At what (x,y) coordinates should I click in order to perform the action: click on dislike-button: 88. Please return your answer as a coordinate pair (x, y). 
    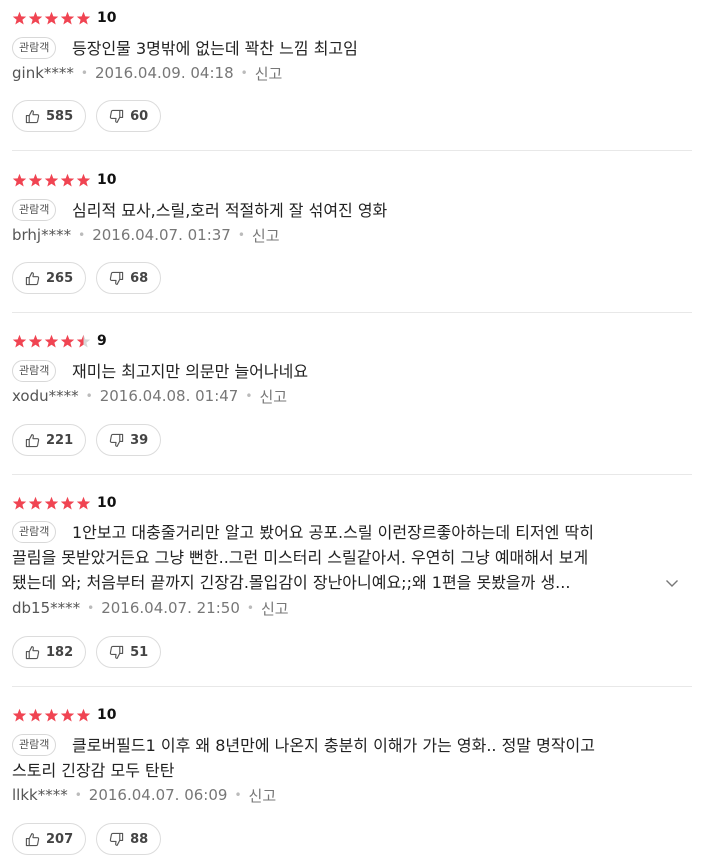
    Looking at the image, I should click on (129, 839).